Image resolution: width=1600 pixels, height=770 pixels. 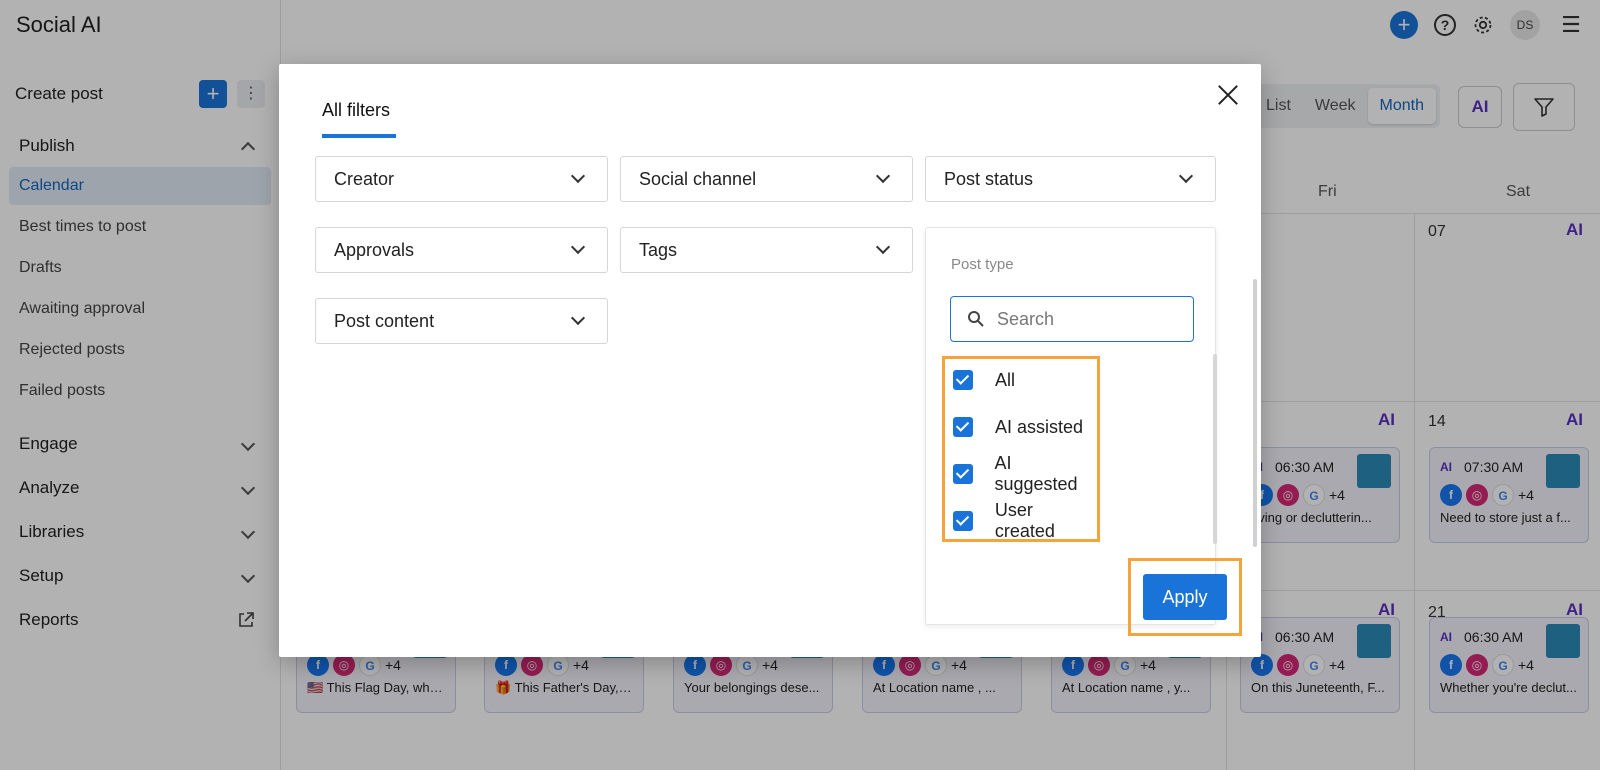 What do you see at coordinates (359, 136) in the screenshot?
I see `active-tab-indicator` at bounding box center [359, 136].